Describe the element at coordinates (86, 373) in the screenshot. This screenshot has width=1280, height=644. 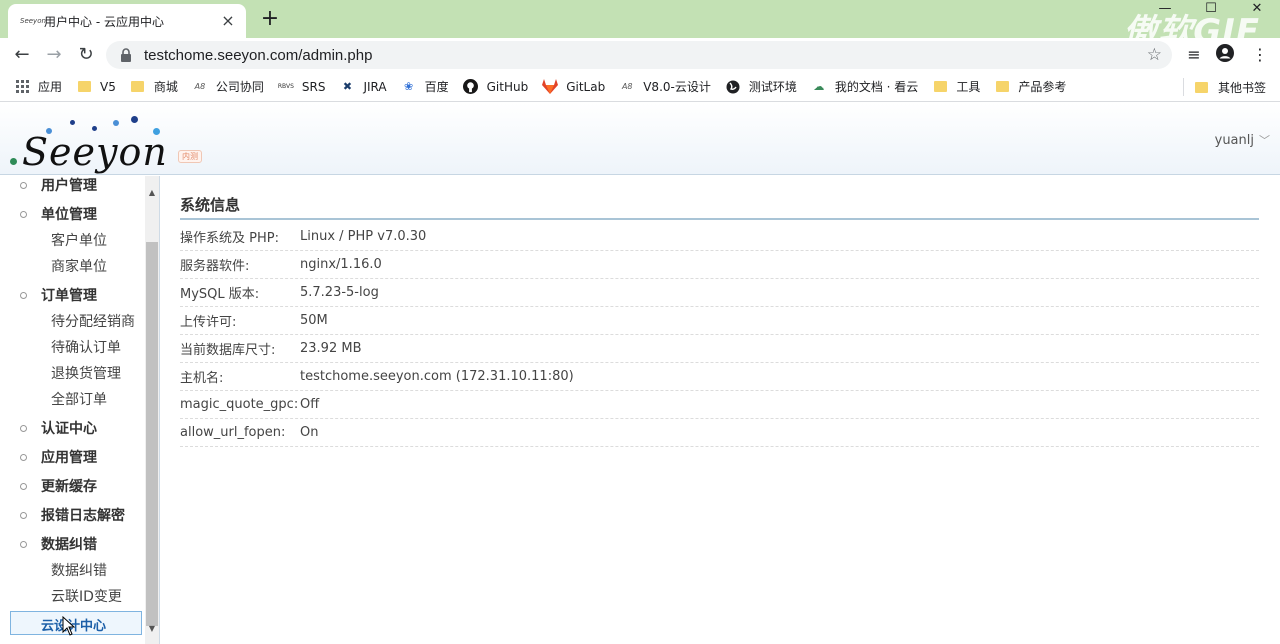
I see `sidebar-item-returns: 退换货管理` at that location.